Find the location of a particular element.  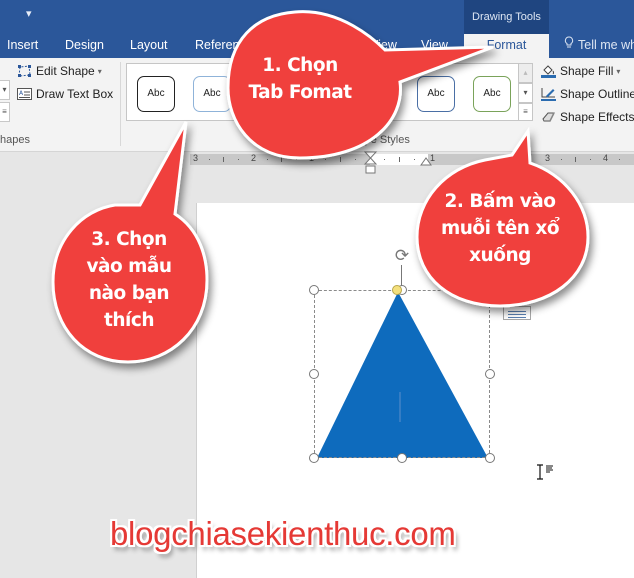

rotate-handle-icon: ⟳ is located at coordinates (402, 256).